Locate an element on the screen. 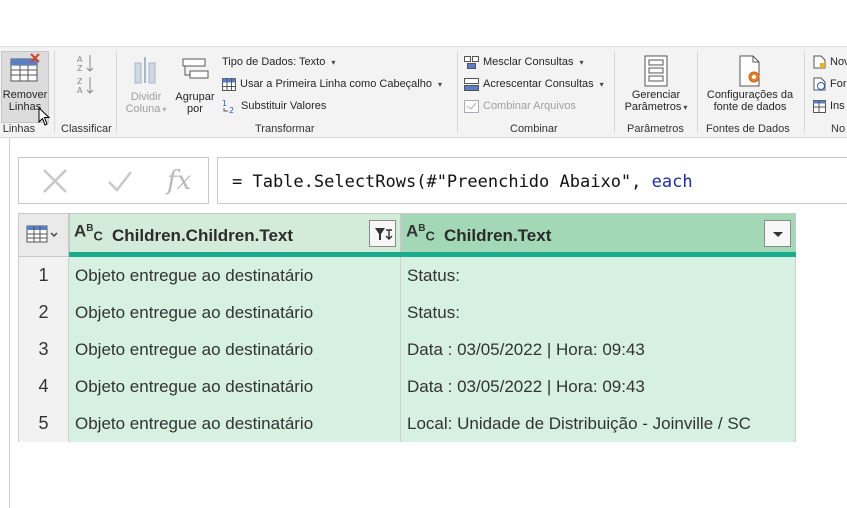 The height and width of the screenshot is (508, 847). config-fonte-button: Configurações da fonte de dados is located at coordinates (750, 84).